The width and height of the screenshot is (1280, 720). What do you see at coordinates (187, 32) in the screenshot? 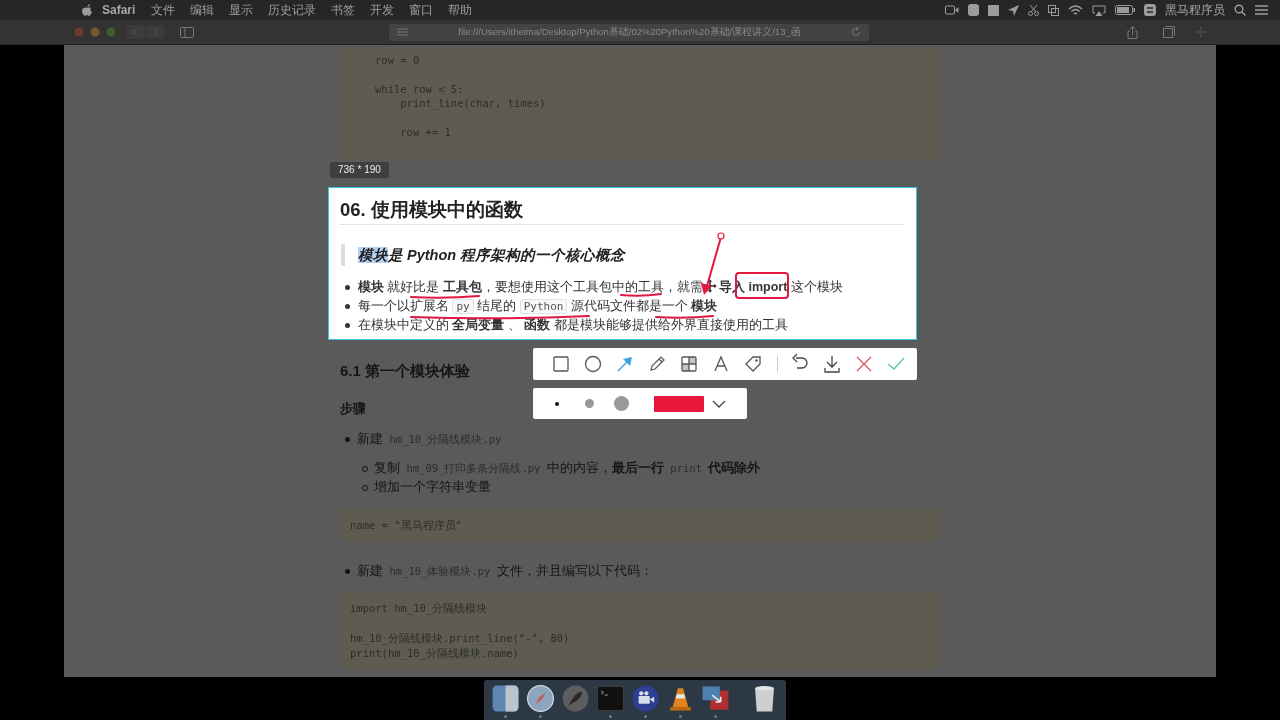
I see `sidebar-icon` at bounding box center [187, 32].